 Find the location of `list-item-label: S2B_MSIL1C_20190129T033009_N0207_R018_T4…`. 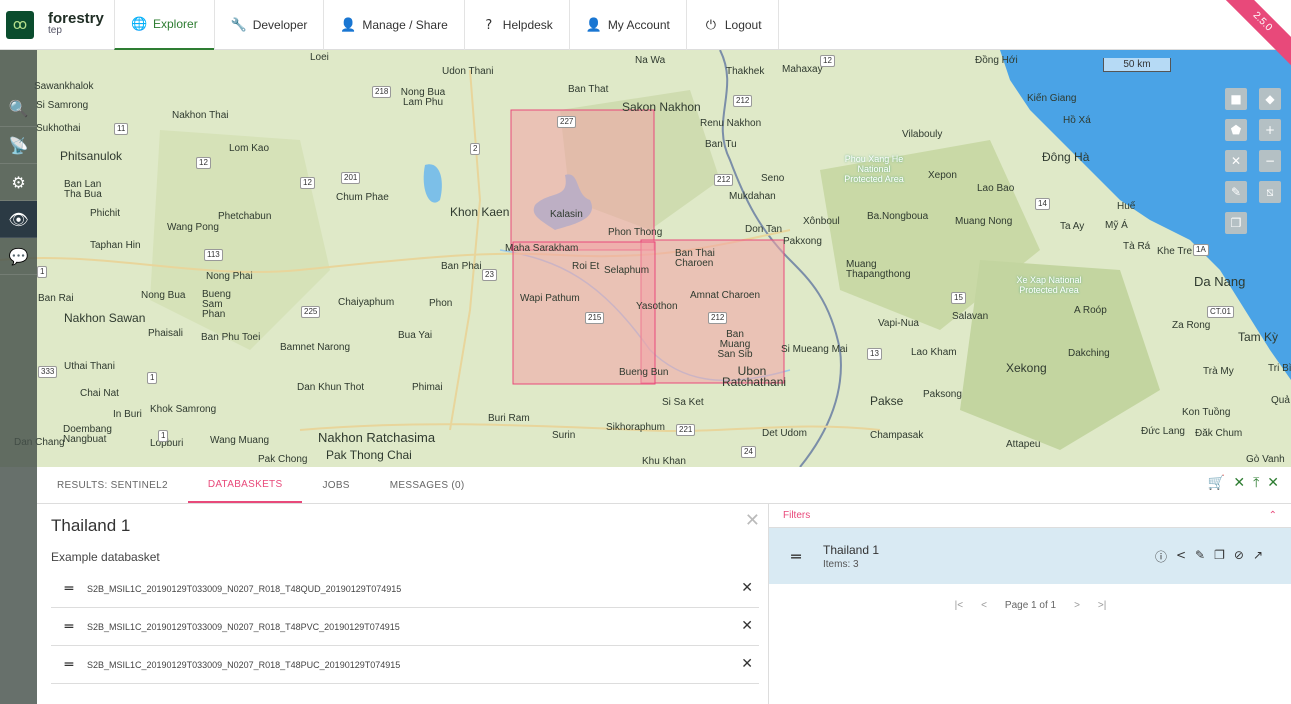

list-item-label: S2B_MSIL1C_20190129T033009_N0207_R018_T4… is located at coordinates (244, 588).